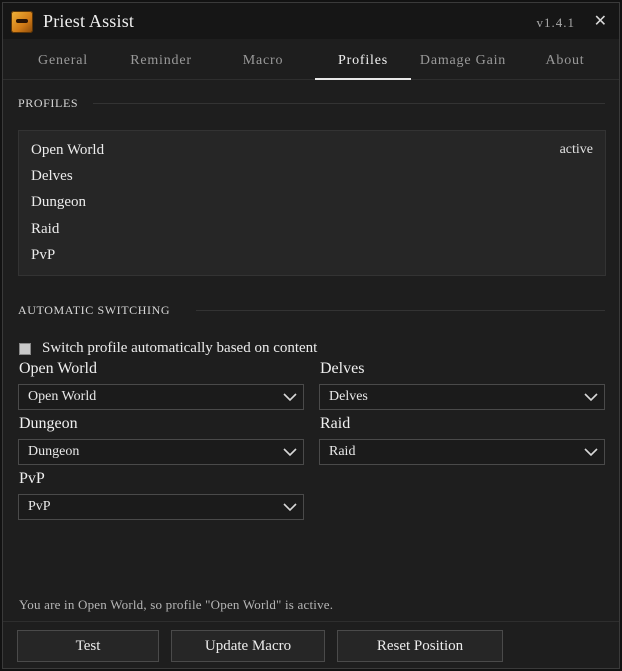 The image size is (622, 671). Describe the element at coordinates (420, 646) in the screenshot. I see `reset-position-button: Reset Position` at that location.